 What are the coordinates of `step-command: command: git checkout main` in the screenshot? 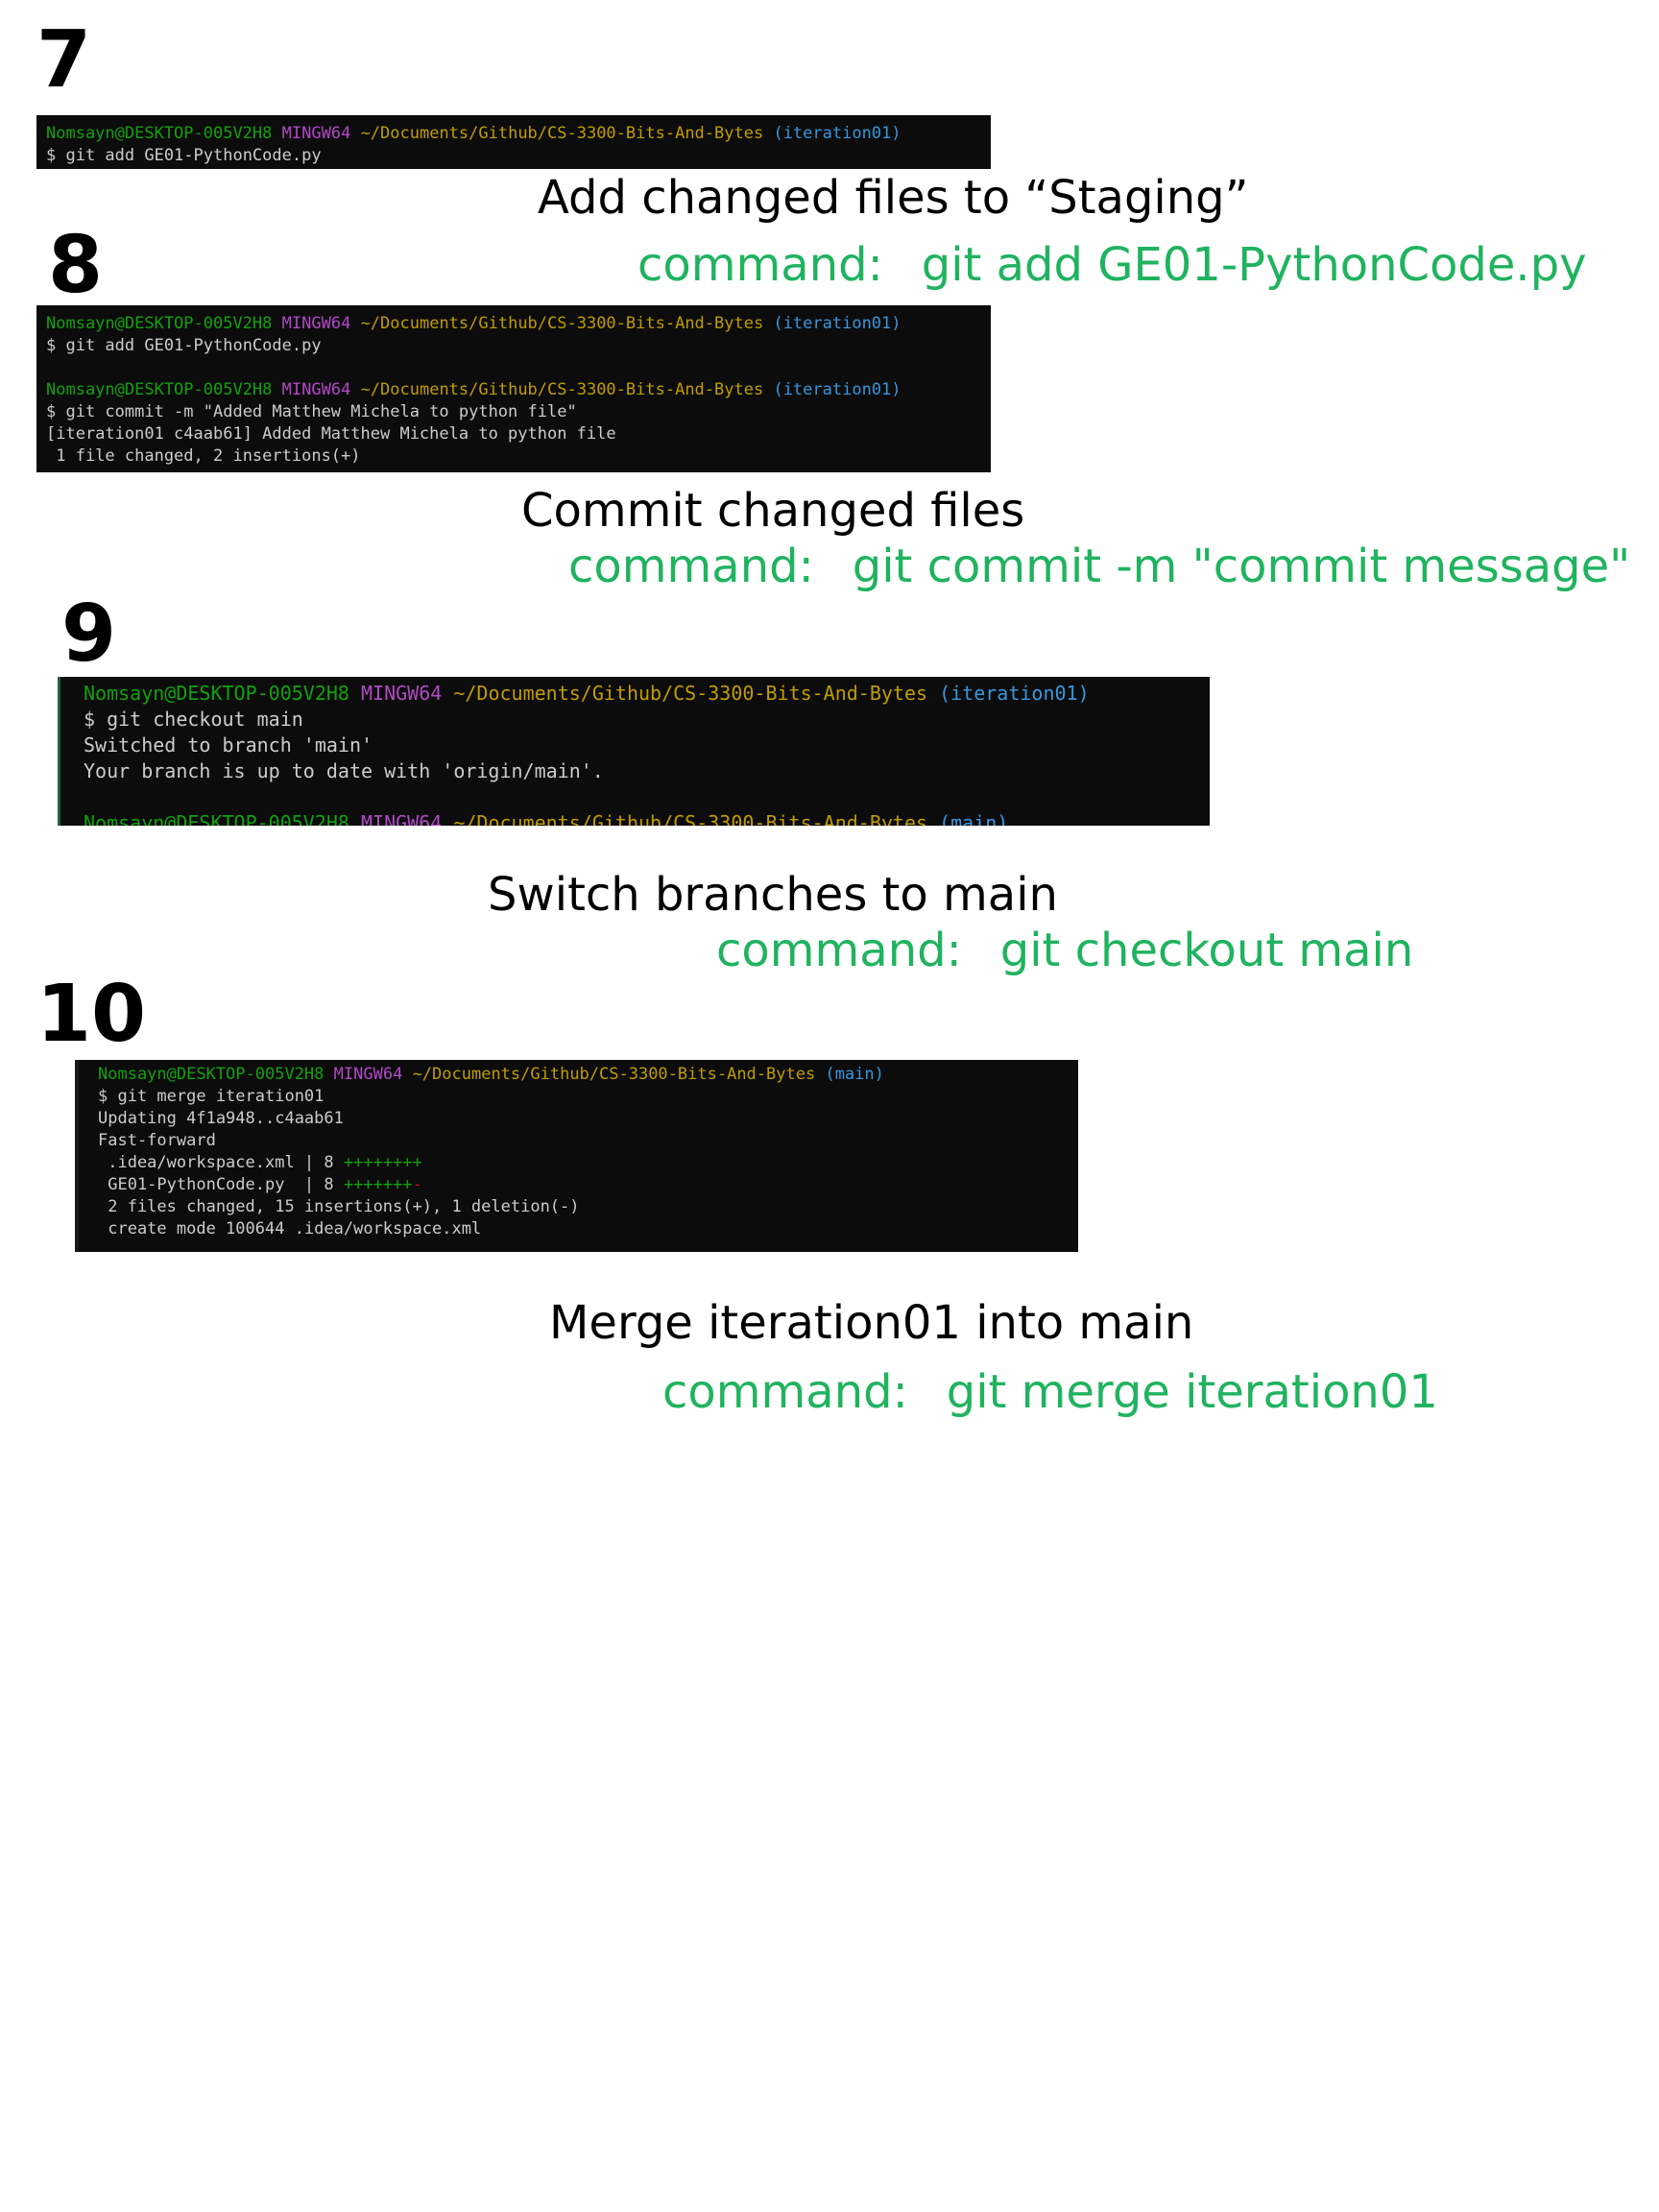 It's located at (1064, 950).